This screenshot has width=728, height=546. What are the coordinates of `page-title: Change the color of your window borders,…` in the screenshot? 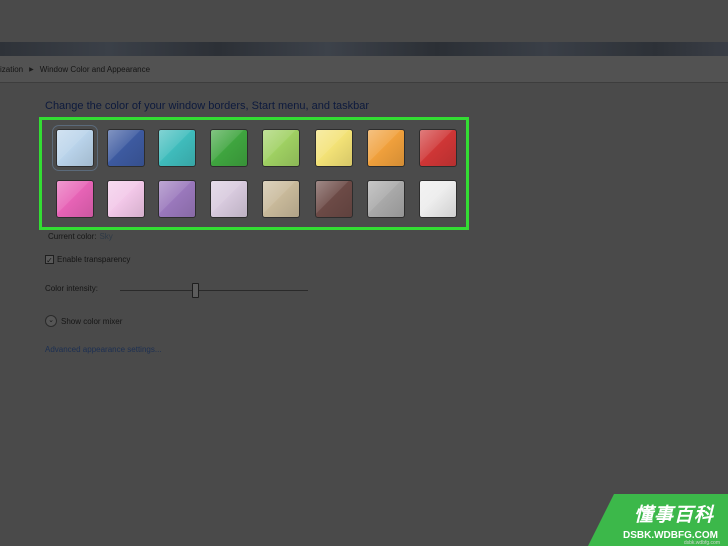 It's located at (207, 106).